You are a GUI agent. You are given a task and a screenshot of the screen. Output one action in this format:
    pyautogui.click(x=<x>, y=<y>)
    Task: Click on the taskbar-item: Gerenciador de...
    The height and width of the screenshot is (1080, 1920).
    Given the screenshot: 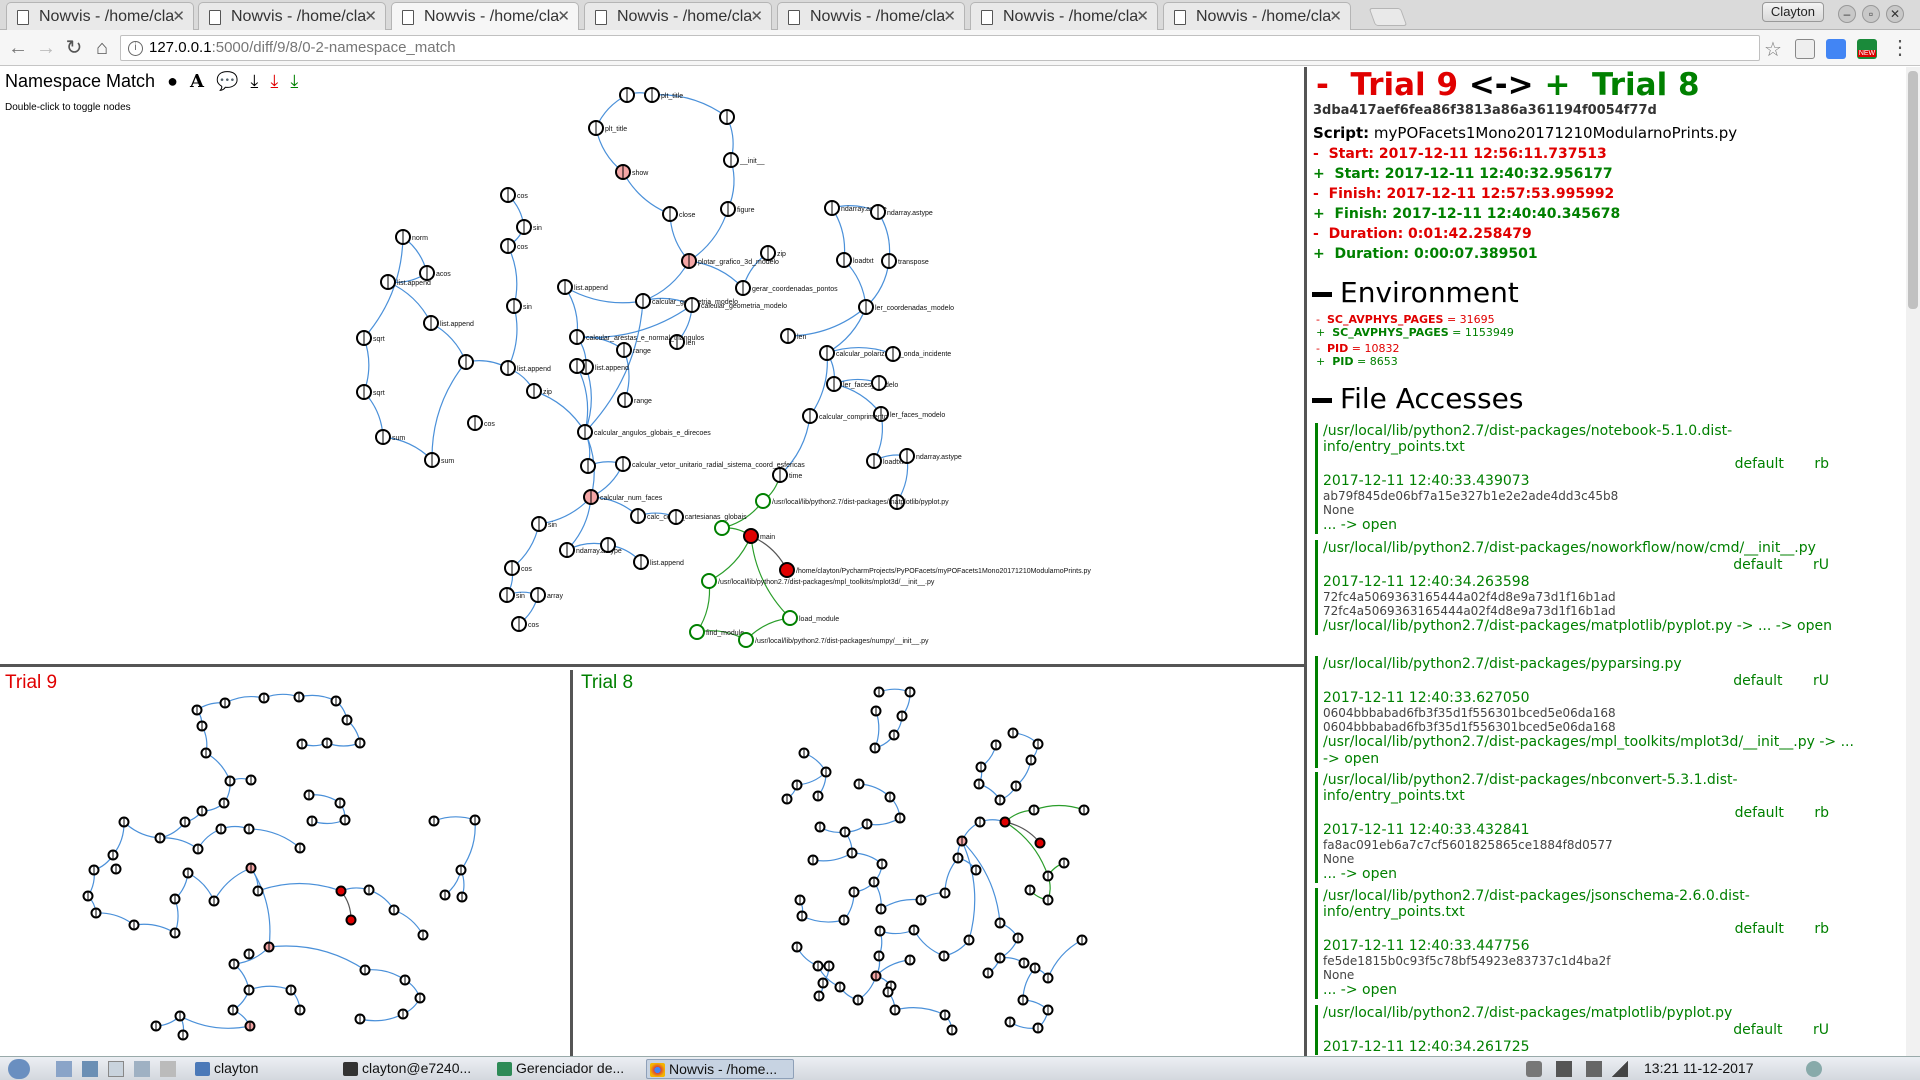 What is the action you would take?
    pyautogui.click(x=568, y=1069)
    